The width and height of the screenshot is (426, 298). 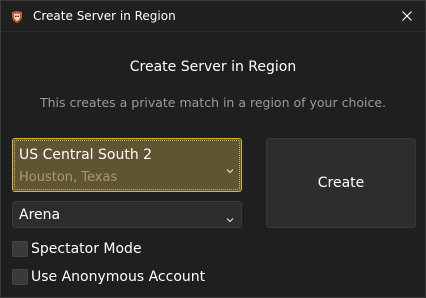 What do you see at coordinates (104, 16) in the screenshot?
I see `window-title: Create Server in Region` at bounding box center [104, 16].